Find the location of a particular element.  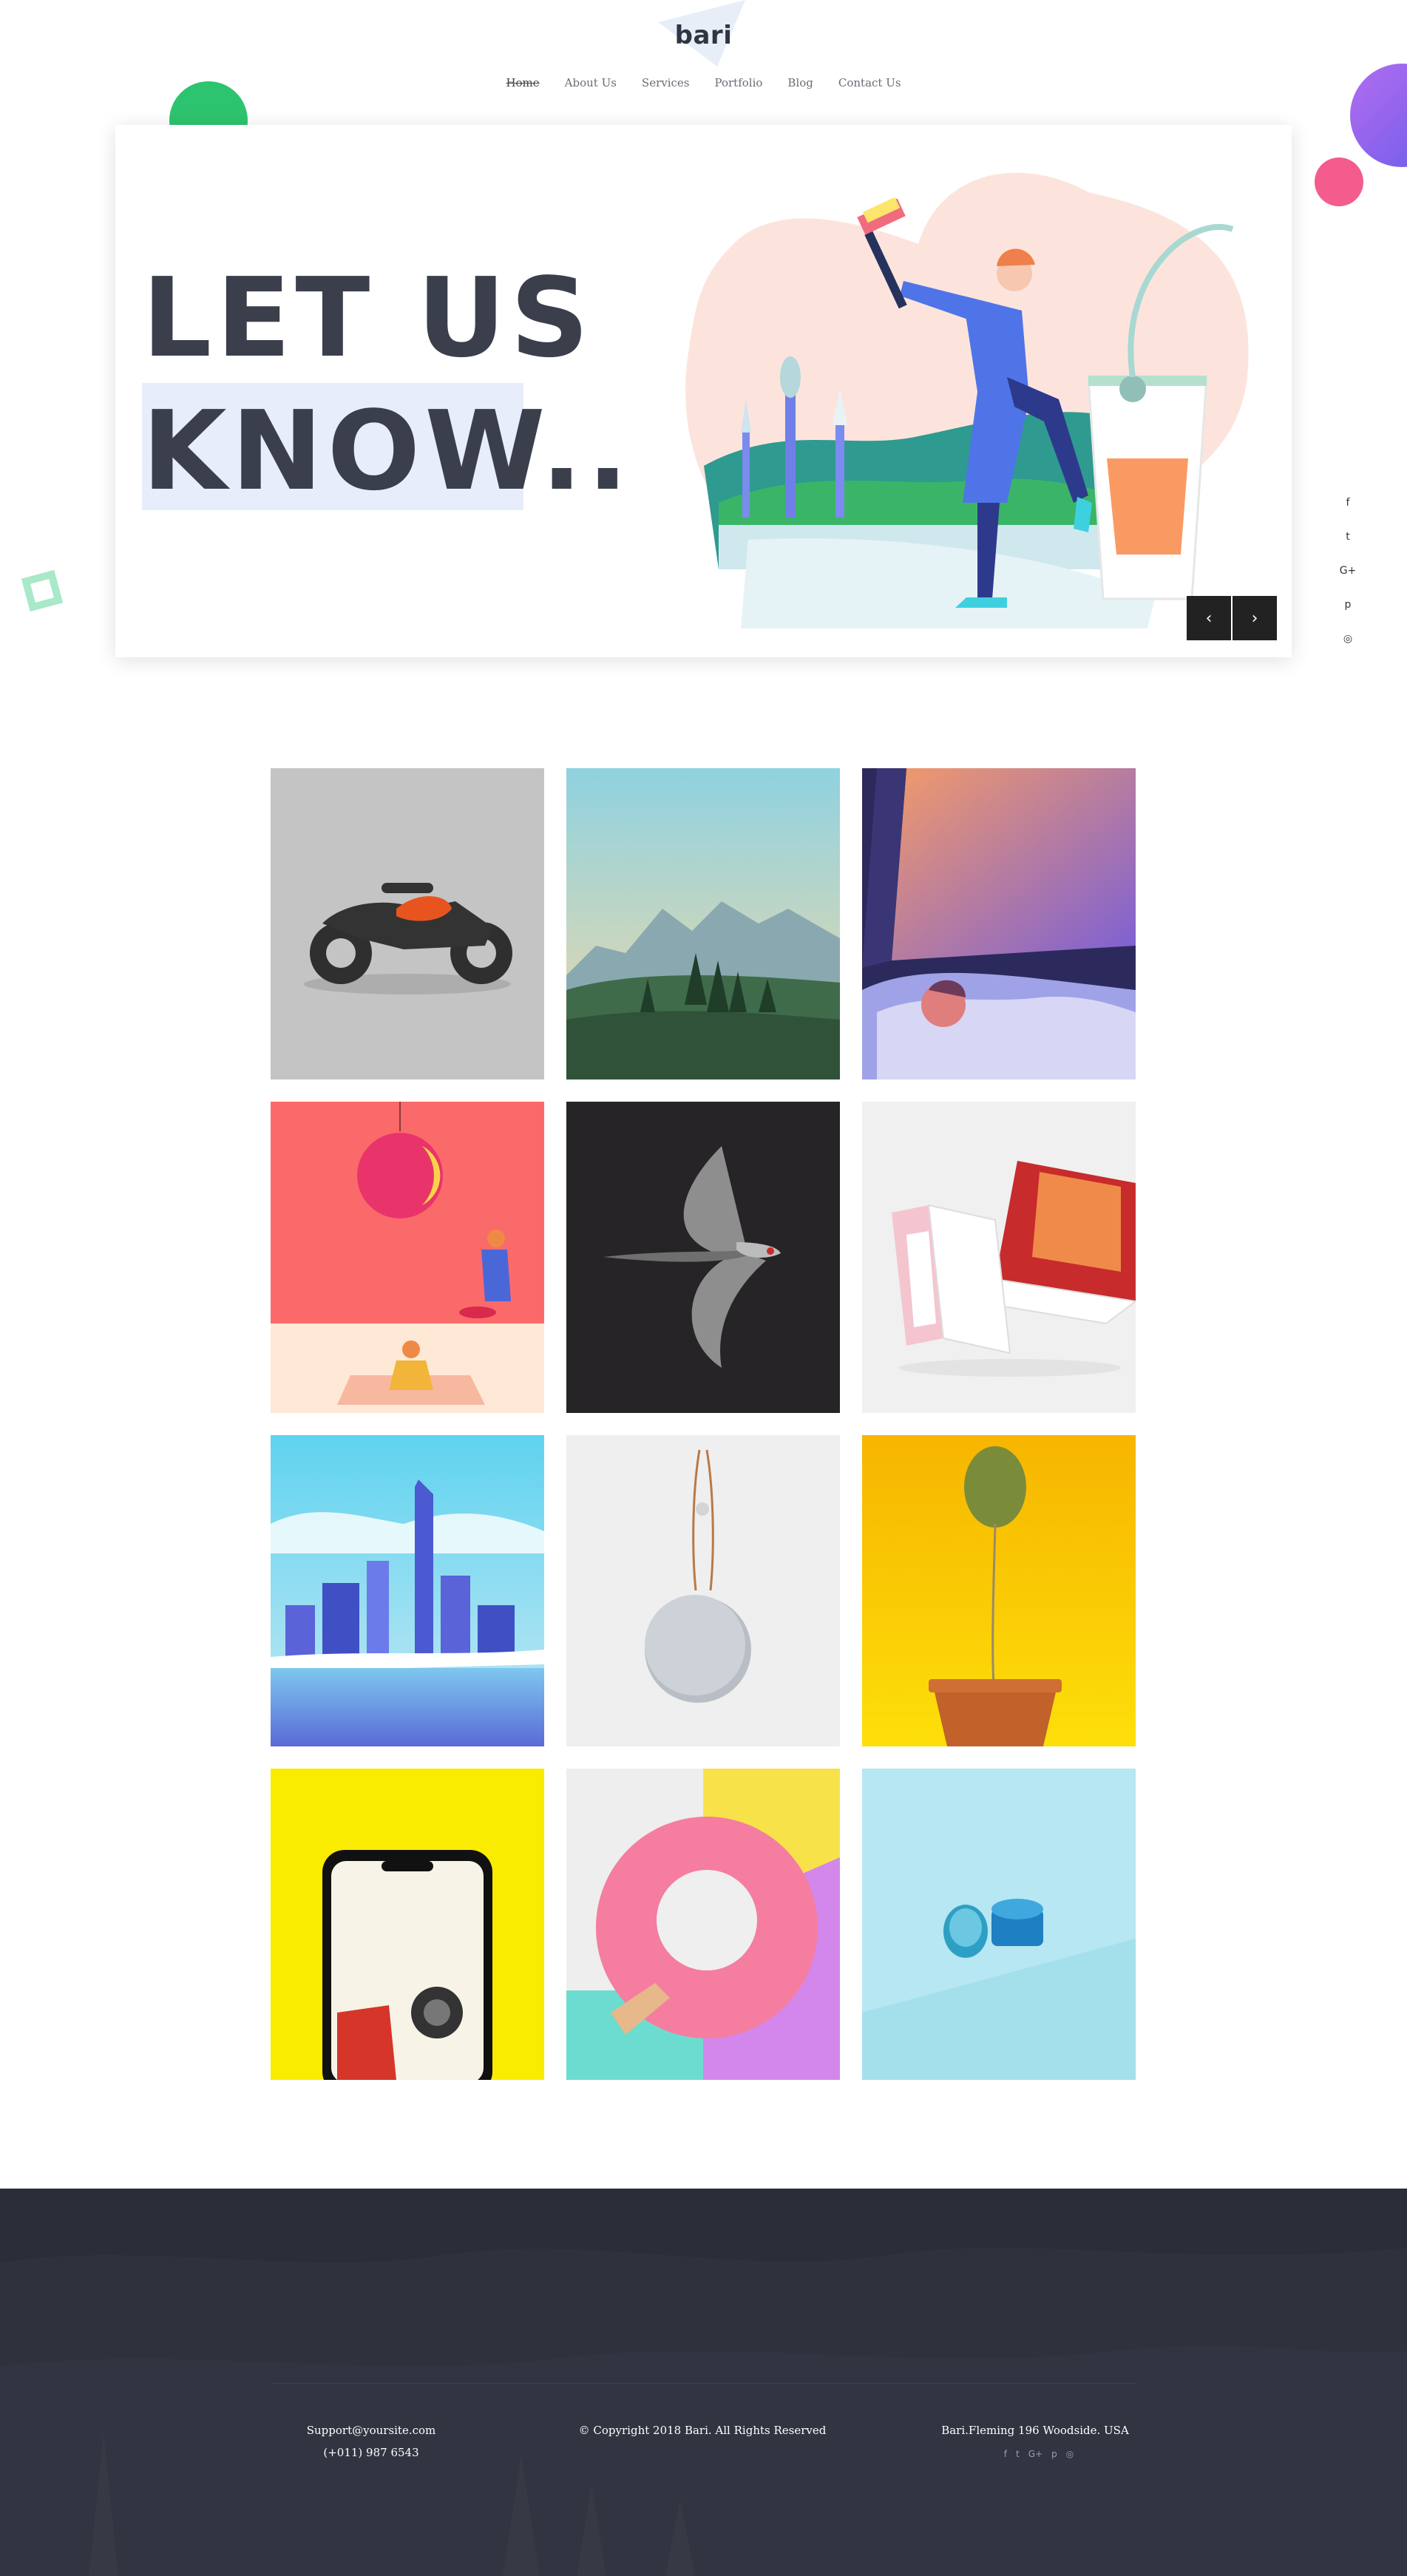

gallery-item-people-relaxing is located at coordinates (407, 1257).